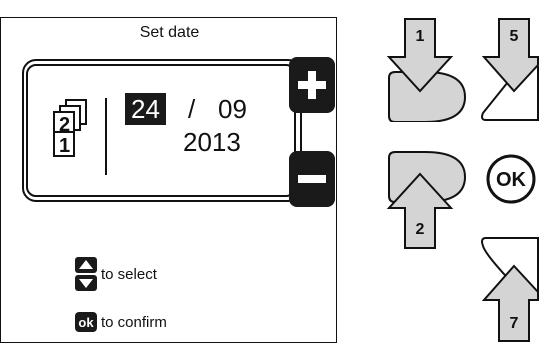 The width and height of the screenshot is (539, 343). What do you see at coordinates (145, 109) in the screenshot?
I see `date-day-field: 24` at bounding box center [145, 109].